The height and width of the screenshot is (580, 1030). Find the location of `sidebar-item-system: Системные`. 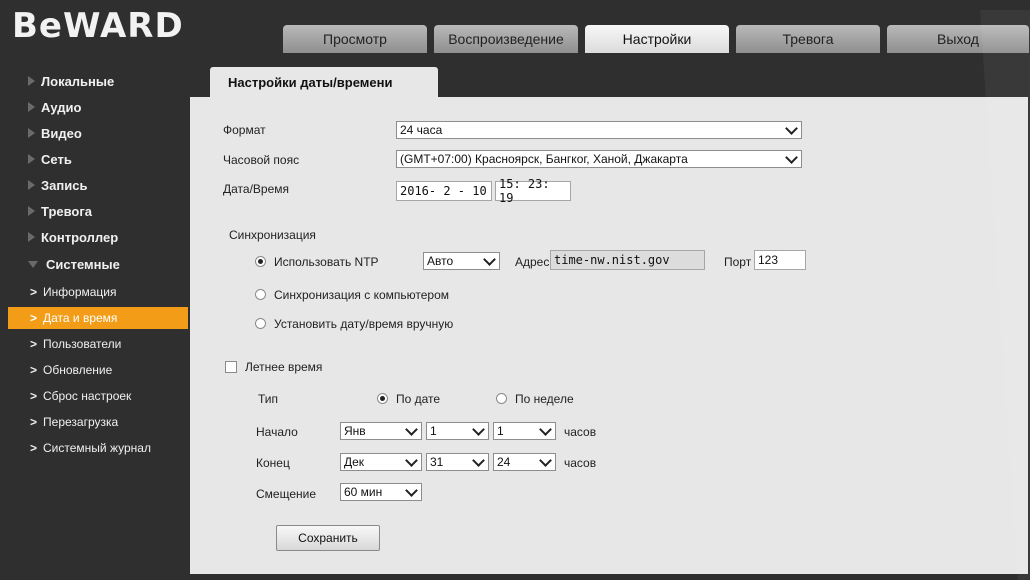

sidebar-item-system: Системные is located at coordinates (97, 264).